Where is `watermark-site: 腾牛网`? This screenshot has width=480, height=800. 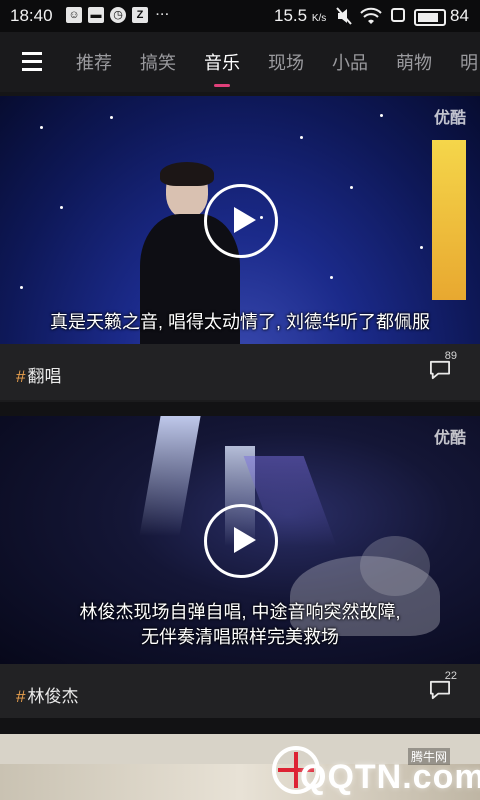 watermark-site: 腾牛网 is located at coordinates (429, 756).